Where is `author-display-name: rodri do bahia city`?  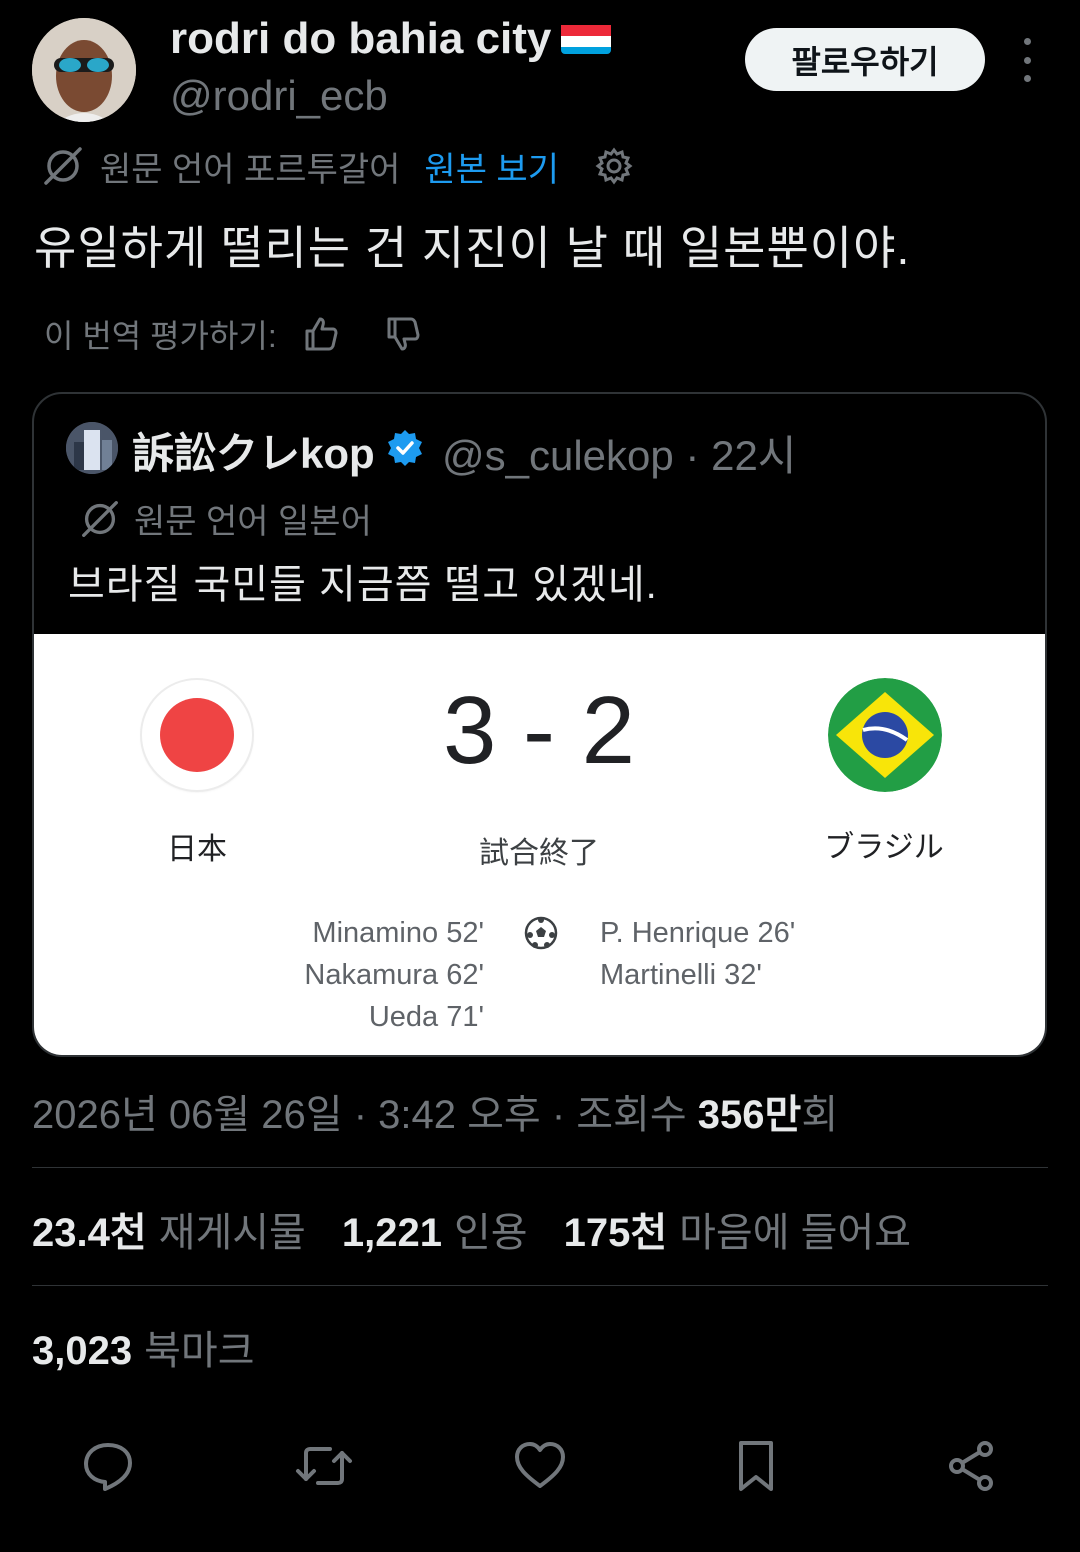
author-display-name: rodri do bahia city is located at coordinates (391, 39).